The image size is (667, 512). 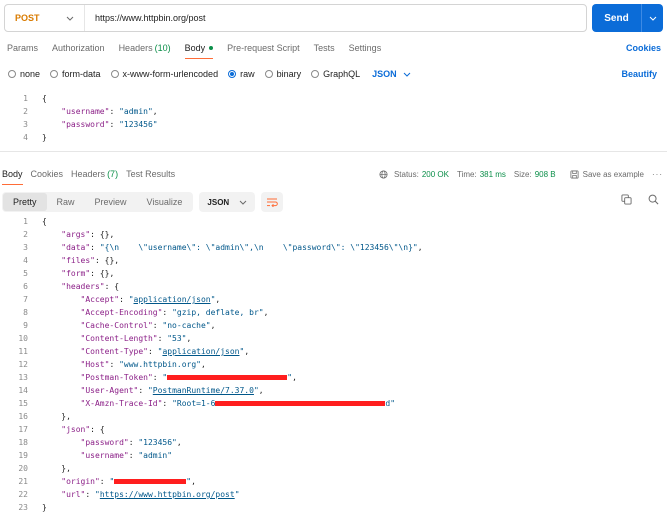 I want to click on size-label: Size:, so click(x=522, y=174).